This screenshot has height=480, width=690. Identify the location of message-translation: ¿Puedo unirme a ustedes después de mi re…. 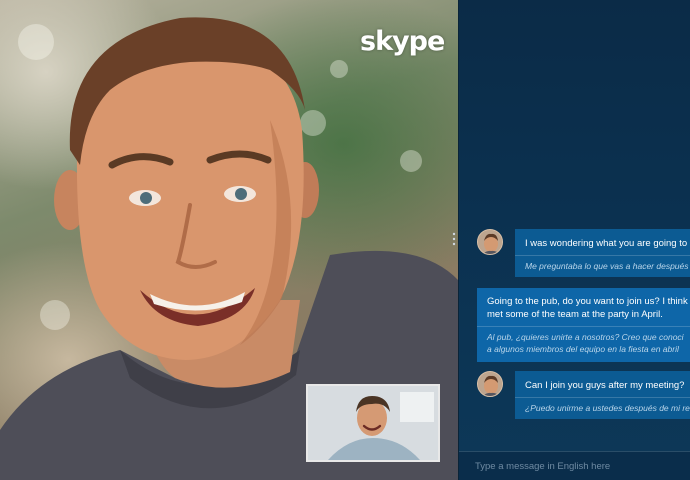
(607, 408).